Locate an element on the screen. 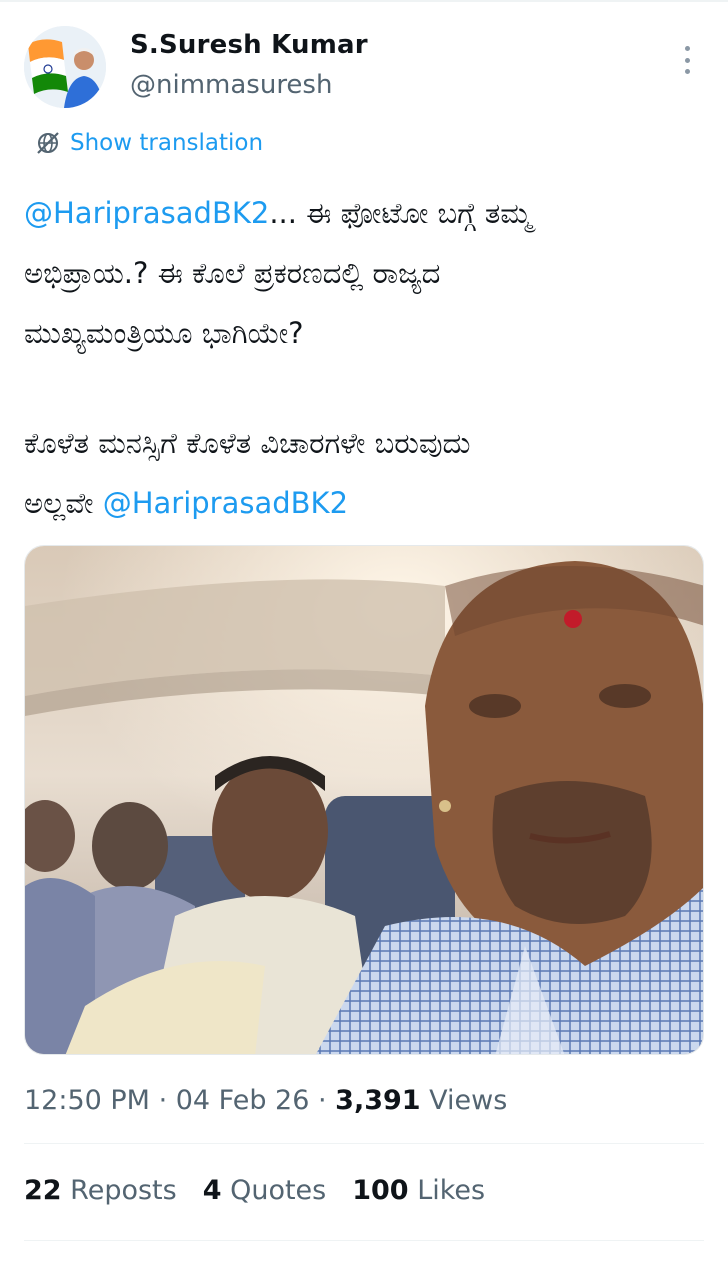 The image size is (728, 1280). engagement-stats: 22 Reposts 4 Quotes 100 Likes is located at coordinates (254, 1193).